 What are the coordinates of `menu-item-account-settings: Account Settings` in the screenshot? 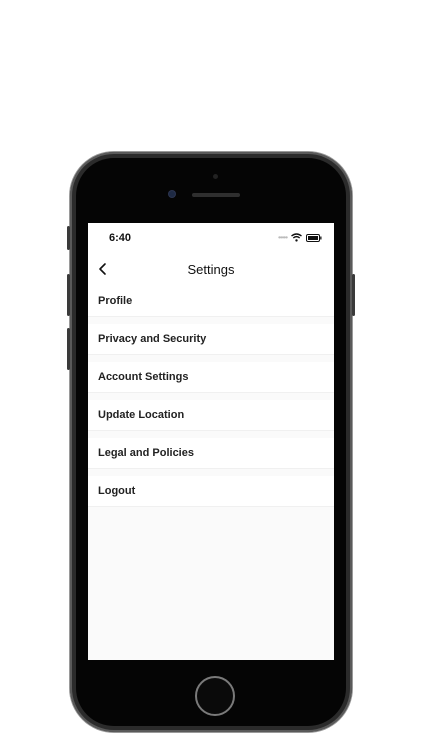 It's located at (211, 377).